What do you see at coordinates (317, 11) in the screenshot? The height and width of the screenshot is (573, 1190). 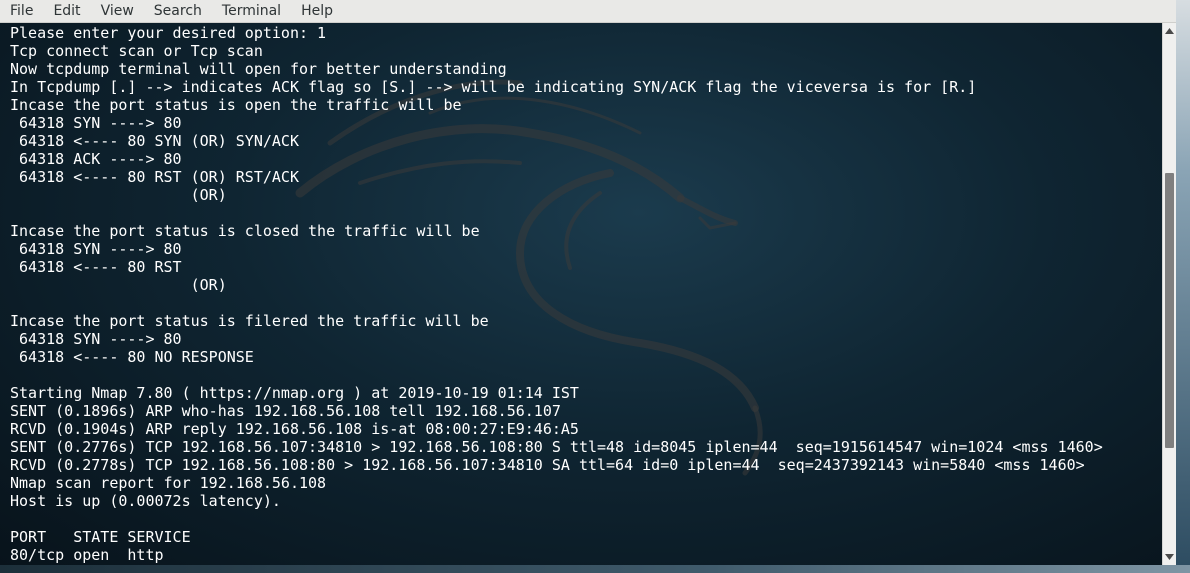 I see `menu-help: Help` at bounding box center [317, 11].